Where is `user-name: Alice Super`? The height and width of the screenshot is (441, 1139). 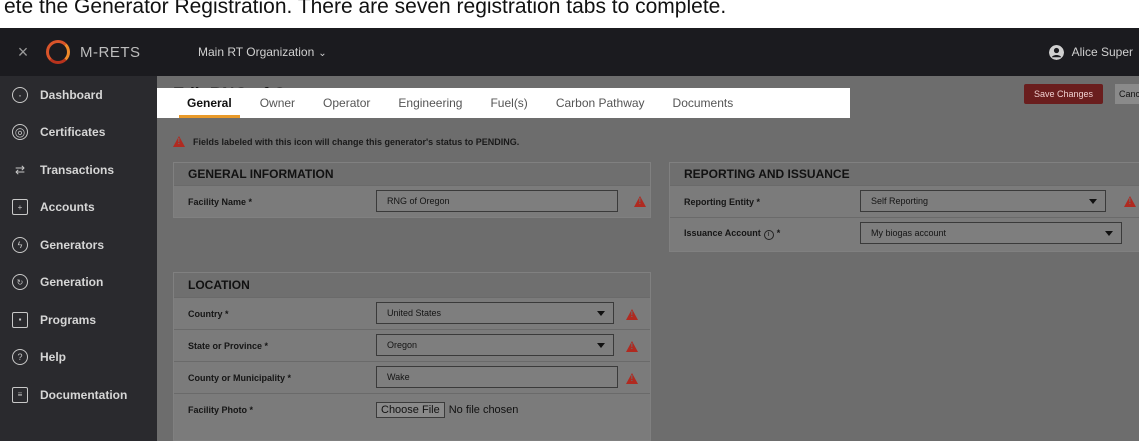
user-name: Alice Super is located at coordinates (1102, 52).